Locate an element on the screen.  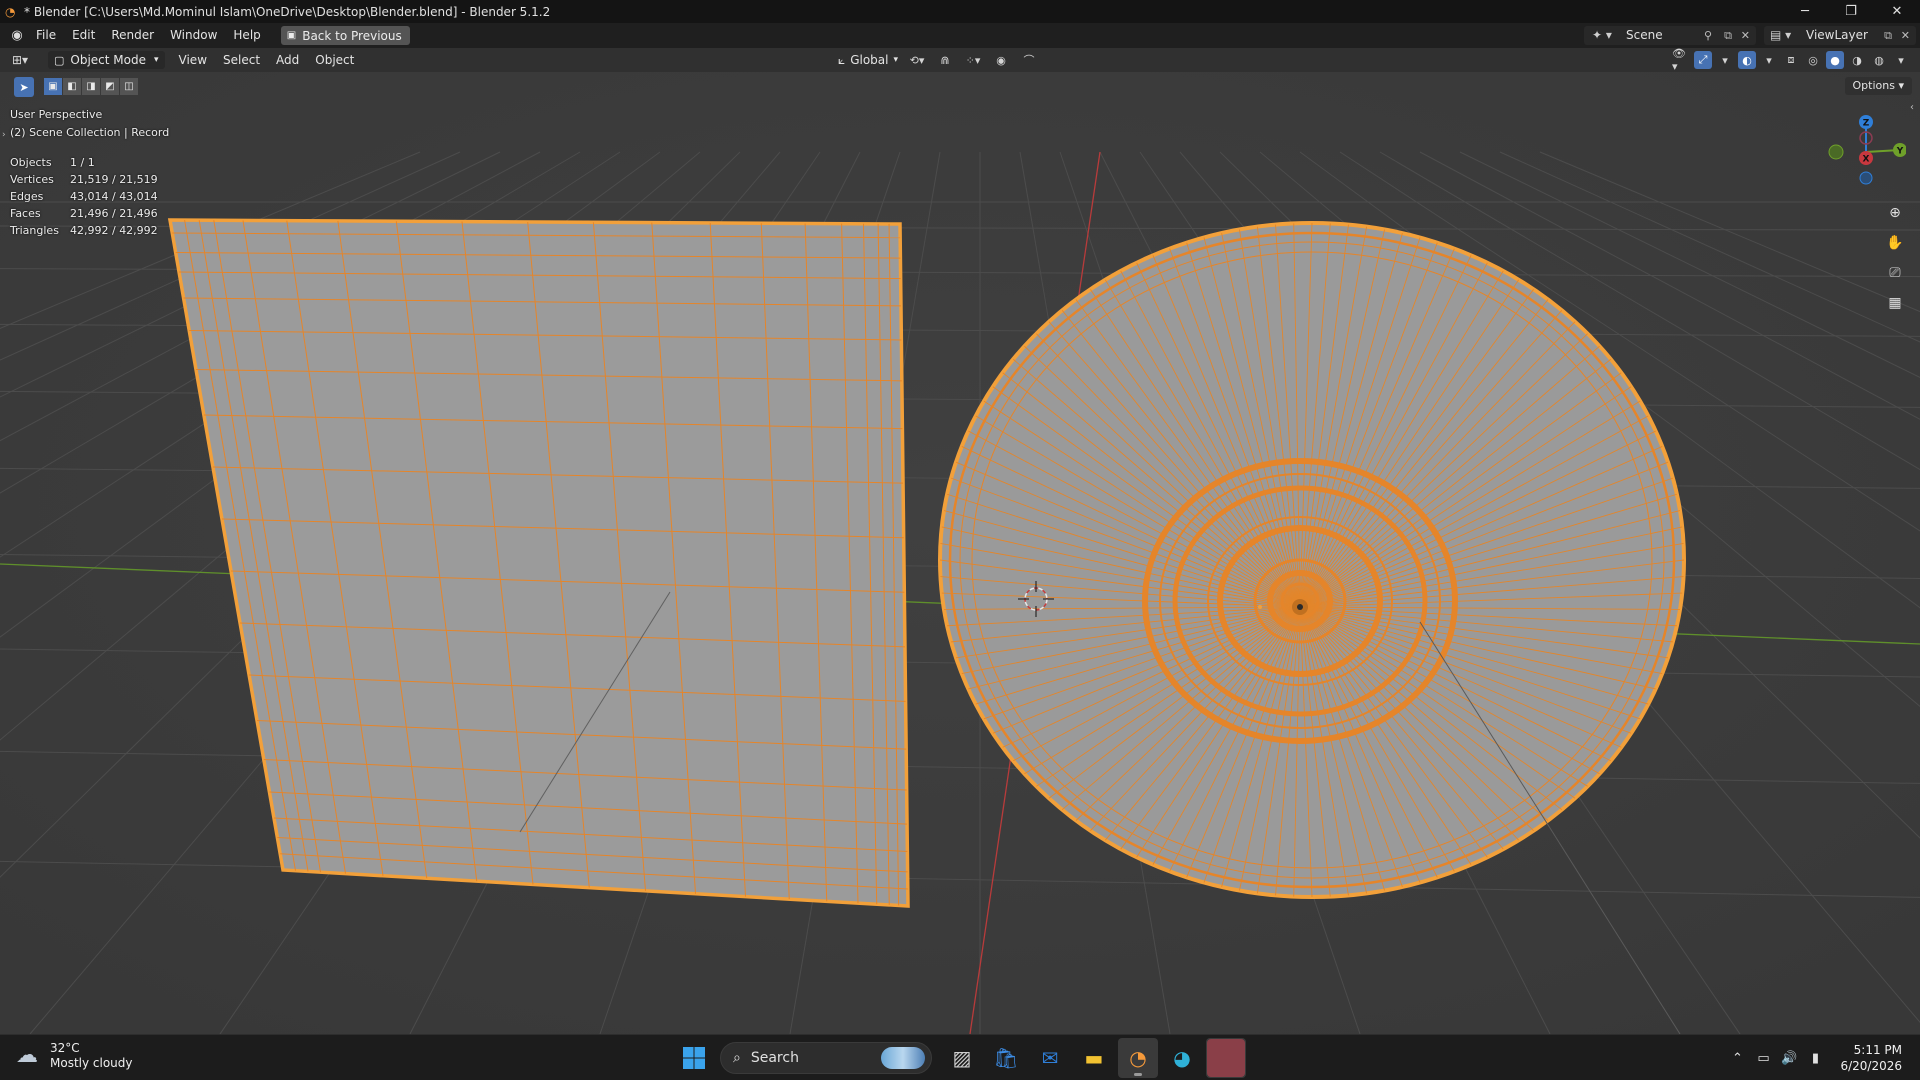
menu-edit: Edit is located at coordinates (83, 35).